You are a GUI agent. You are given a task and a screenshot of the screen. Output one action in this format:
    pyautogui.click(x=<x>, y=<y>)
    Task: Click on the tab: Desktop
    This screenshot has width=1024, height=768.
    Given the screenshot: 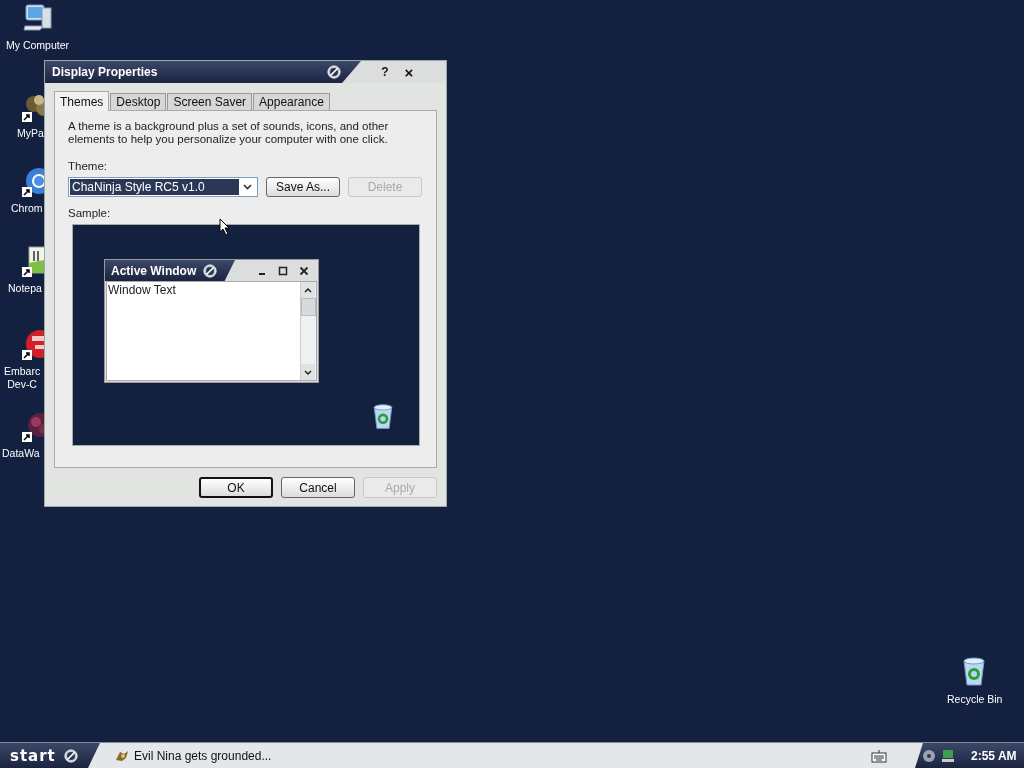 What is the action you would take?
    pyautogui.click(x=138, y=101)
    